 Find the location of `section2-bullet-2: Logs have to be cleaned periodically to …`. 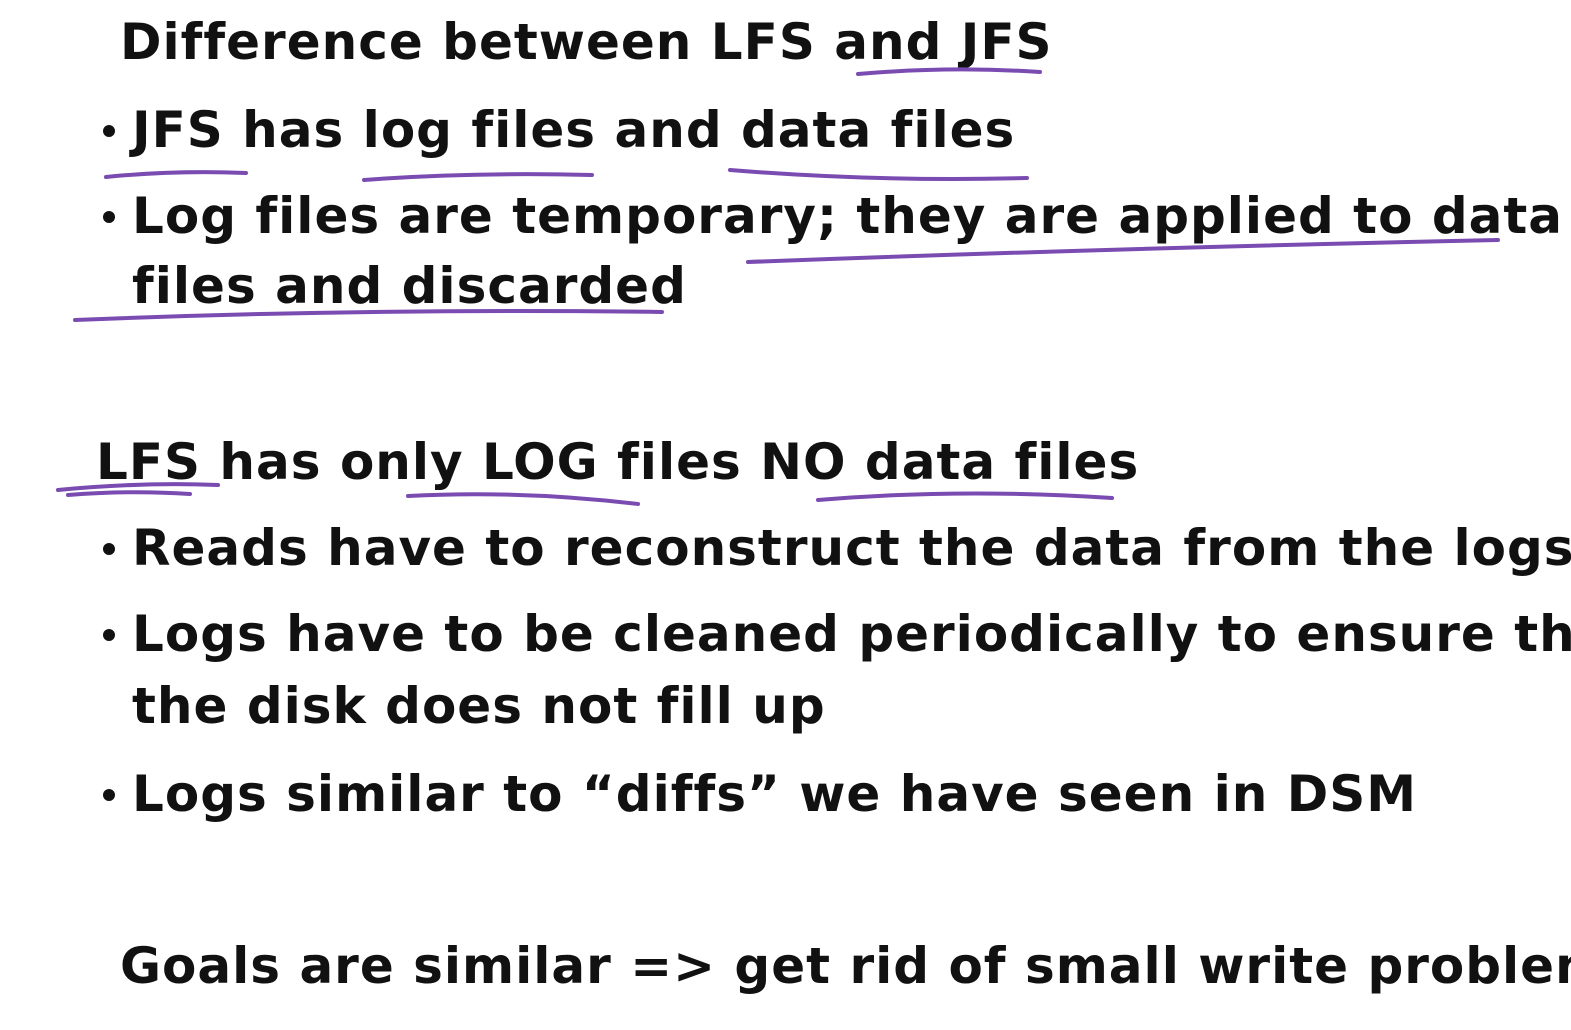

section2-bullet-2: Logs have to be cleaned periodically to … is located at coordinates (851, 634).